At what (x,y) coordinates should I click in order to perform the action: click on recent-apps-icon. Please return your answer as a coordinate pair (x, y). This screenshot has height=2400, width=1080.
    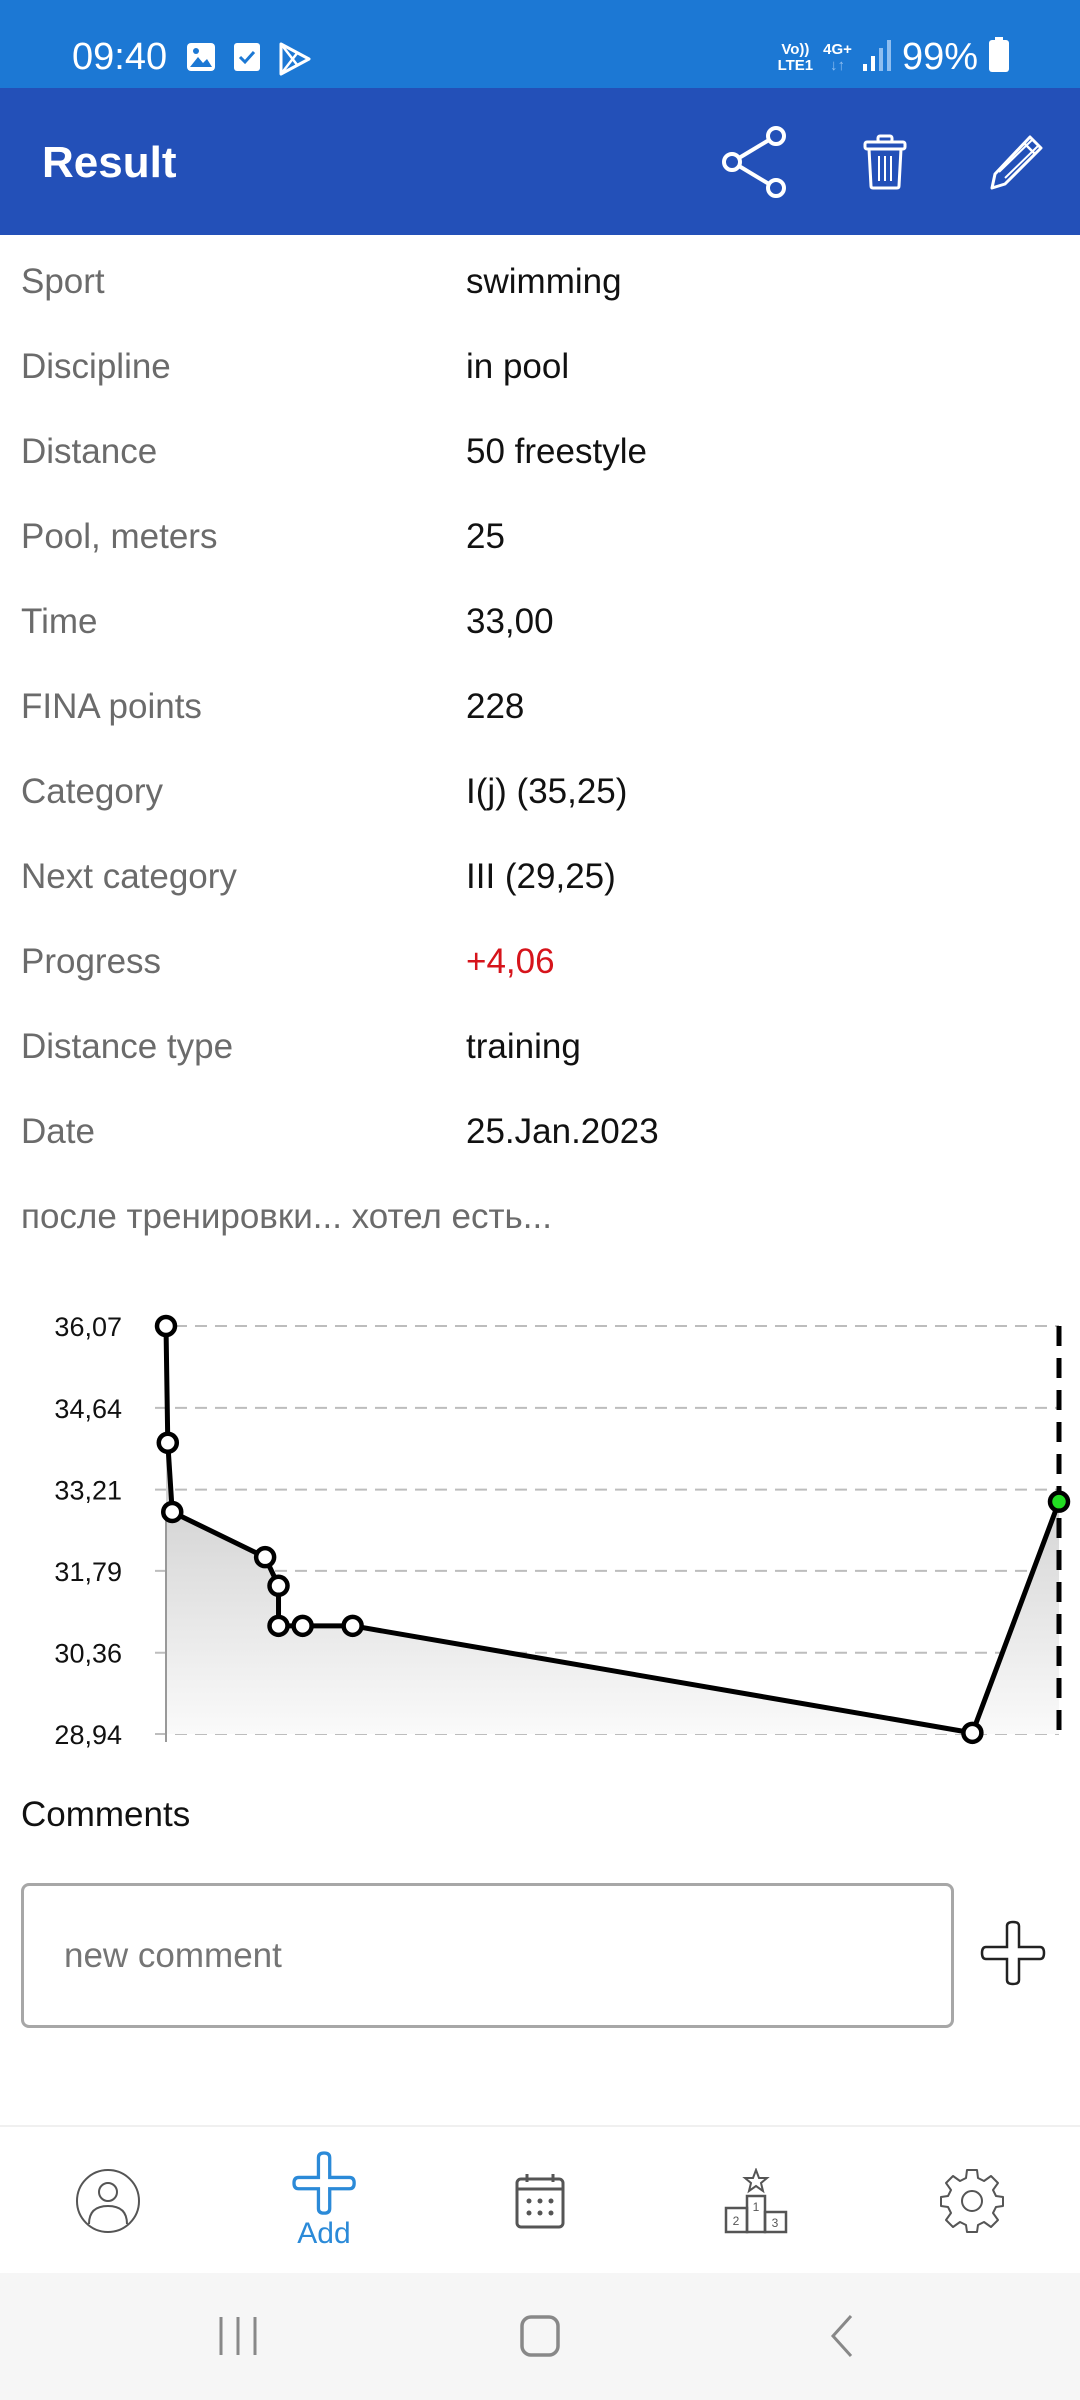
    Looking at the image, I should click on (238, 2336).